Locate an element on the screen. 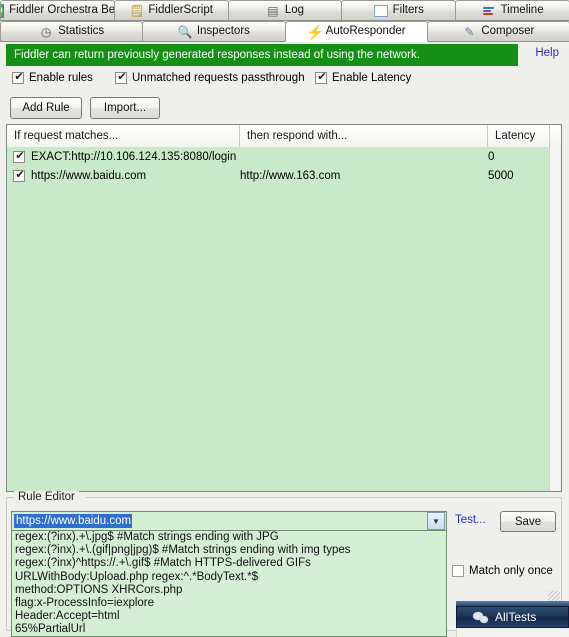 The width and height of the screenshot is (569, 637). rule-latency-cell: 0 is located at coordinates (491, 156).